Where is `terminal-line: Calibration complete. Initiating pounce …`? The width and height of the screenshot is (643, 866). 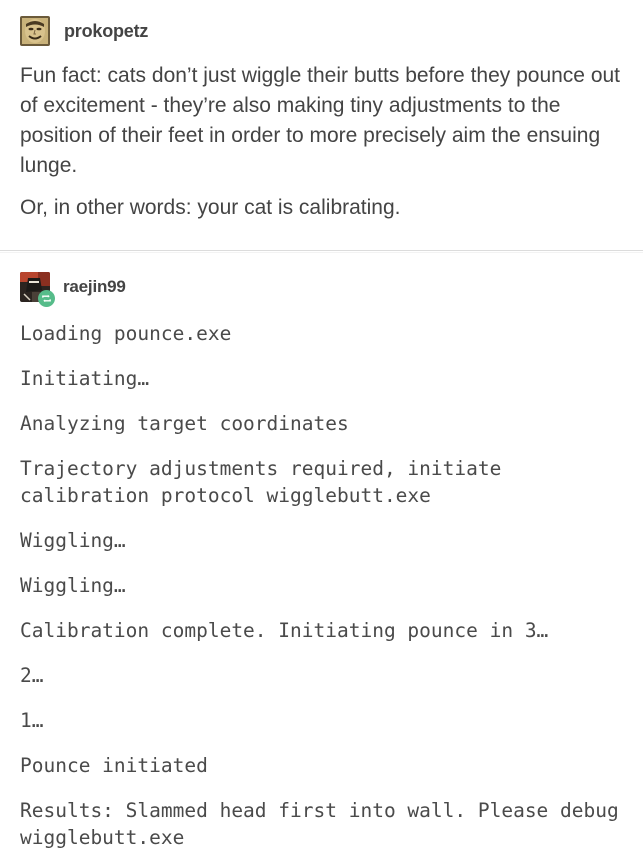 terminal-line: Calibration complete. Initiating pounce … is located at coordinates (284, 630).